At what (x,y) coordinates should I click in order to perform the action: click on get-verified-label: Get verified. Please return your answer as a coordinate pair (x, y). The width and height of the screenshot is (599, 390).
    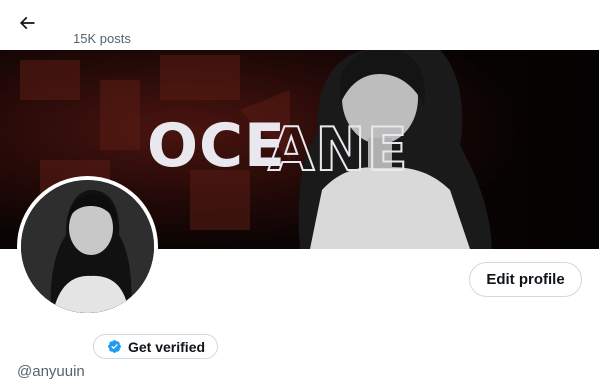
    Looking at the image, I should click on (167, 346).